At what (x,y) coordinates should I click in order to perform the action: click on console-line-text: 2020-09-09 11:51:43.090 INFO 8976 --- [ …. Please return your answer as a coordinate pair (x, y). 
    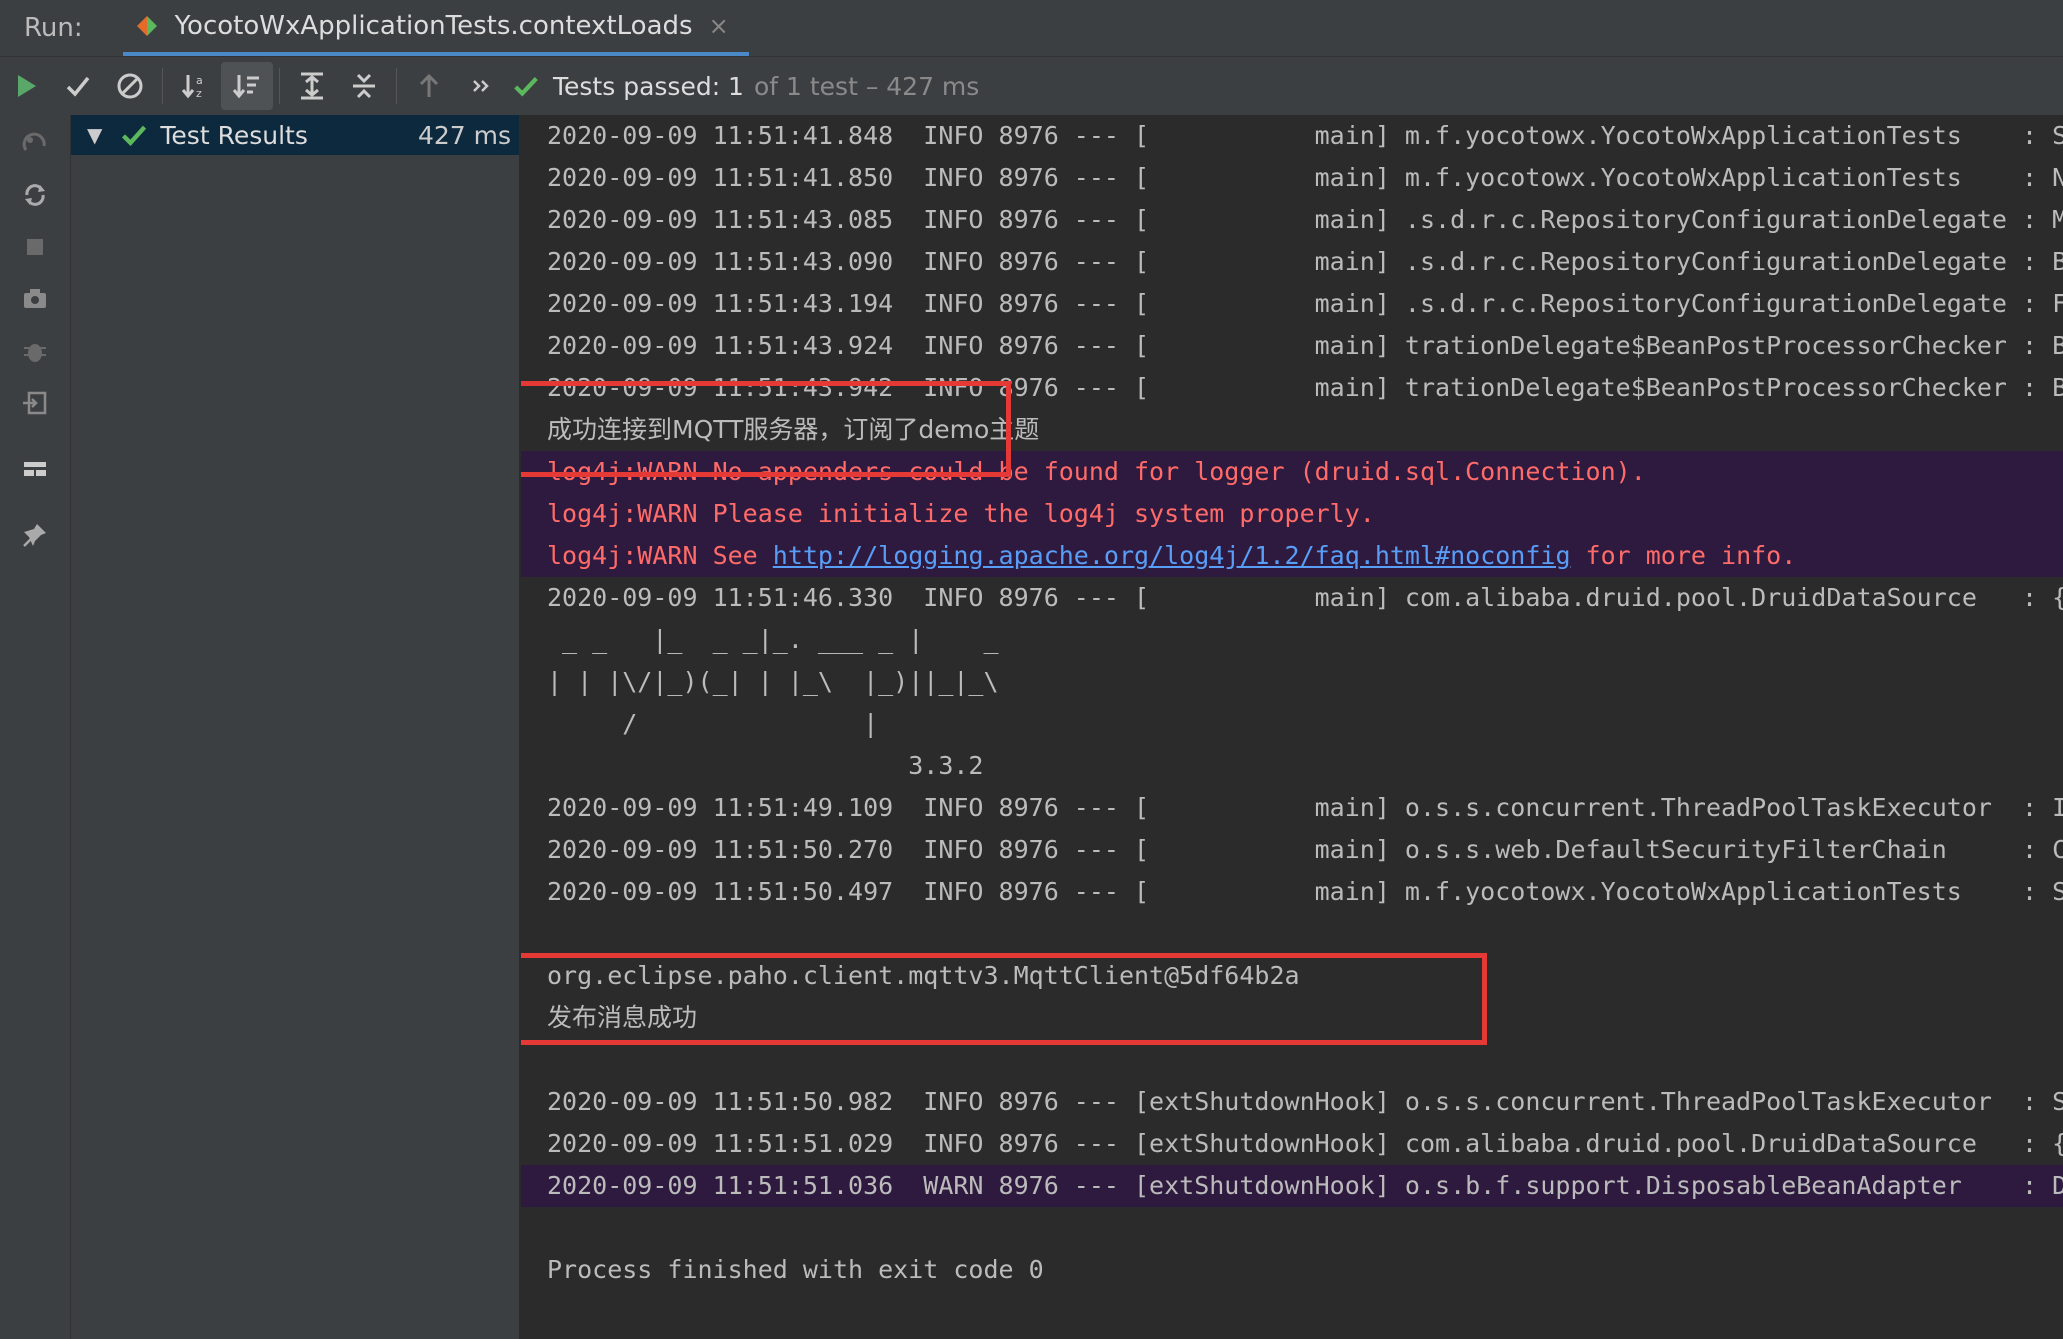
    Looking at the image, I should click on (1305, 261).